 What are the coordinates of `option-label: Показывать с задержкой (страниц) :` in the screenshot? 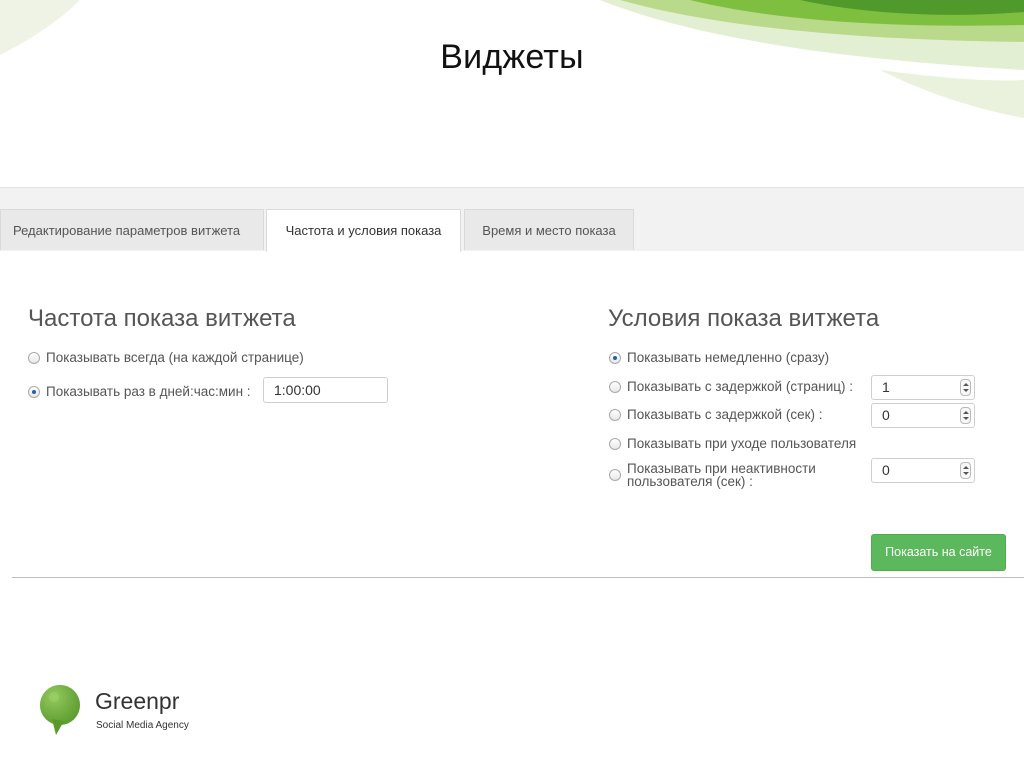 It's located at (740, 386).